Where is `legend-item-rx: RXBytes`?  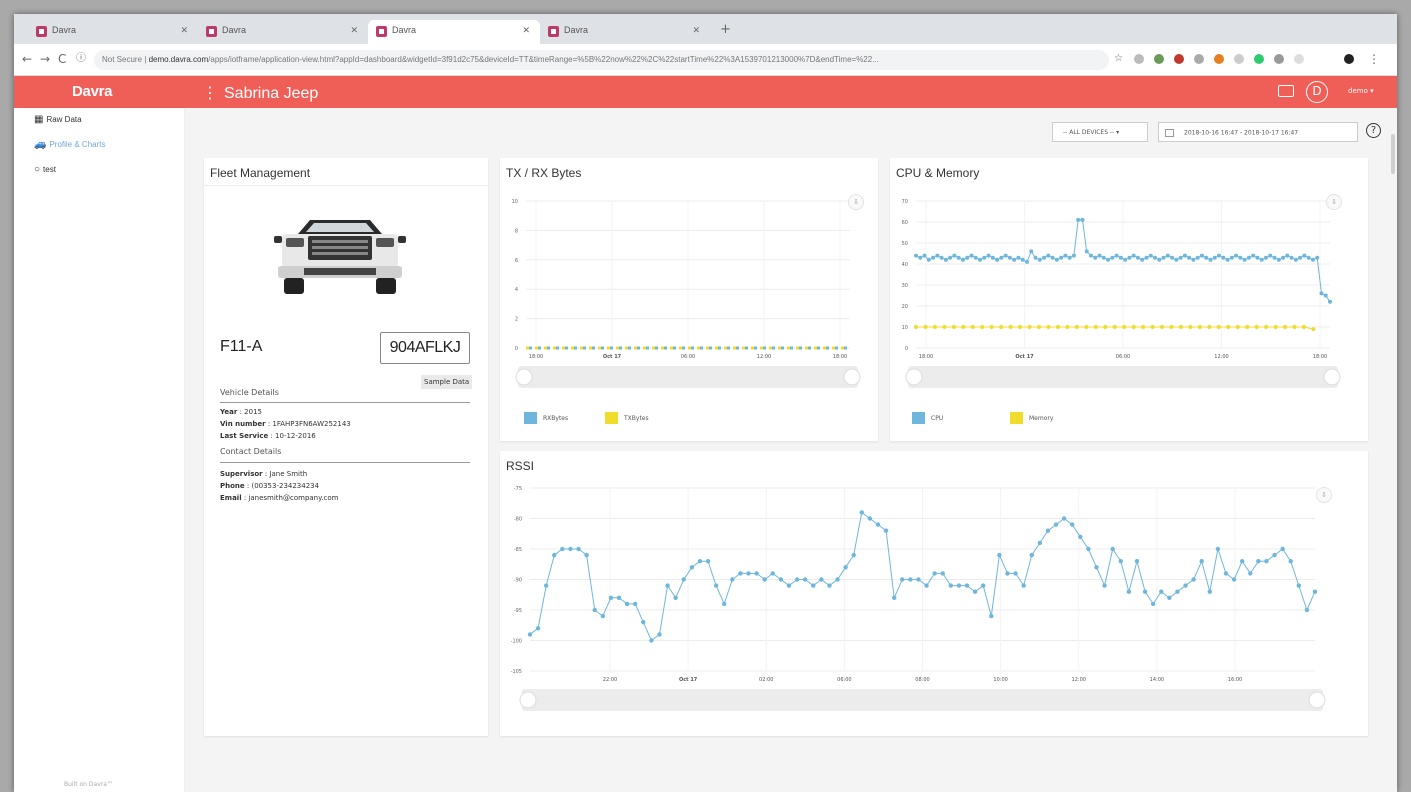 legend-item-rx: RXBytes is located at coordinates (546, 418).